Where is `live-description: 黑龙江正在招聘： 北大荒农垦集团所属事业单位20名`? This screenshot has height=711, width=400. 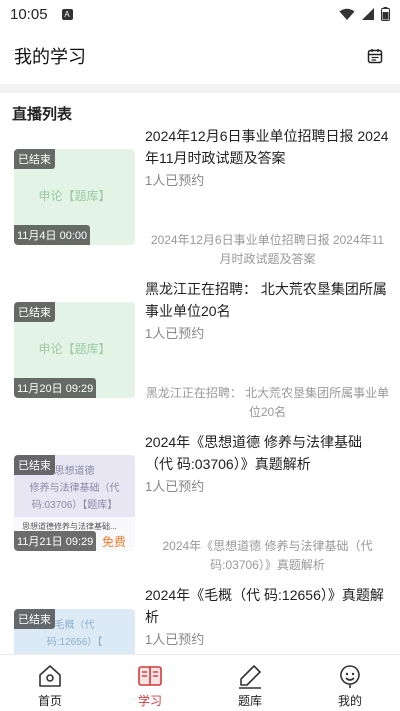 live-description: 黑龙江正在招聘： 北大荒农垦集团所属事业单位20名 is located at coordinates (267, 402).